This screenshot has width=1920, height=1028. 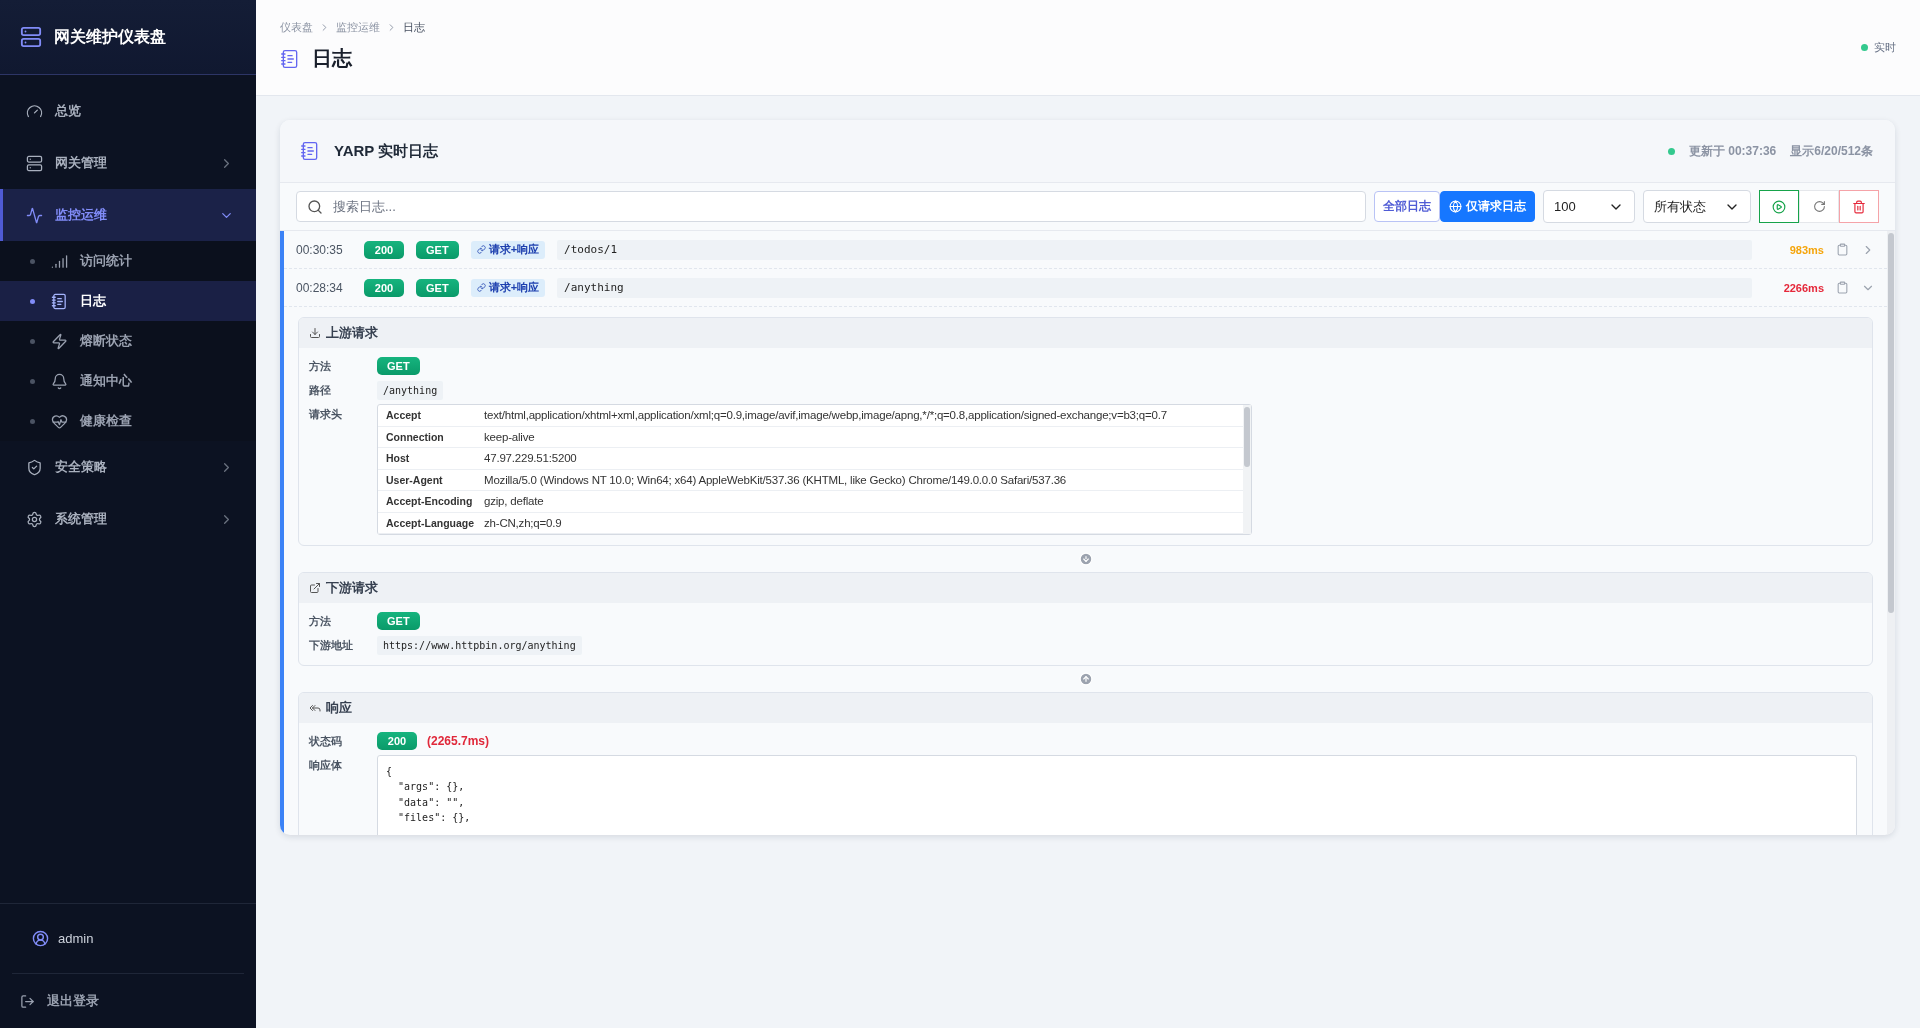 What do you see at coordinates (1085, 679) in the screenshot?
I see `arrow-up-icon` at bounding box center [1085, 679].